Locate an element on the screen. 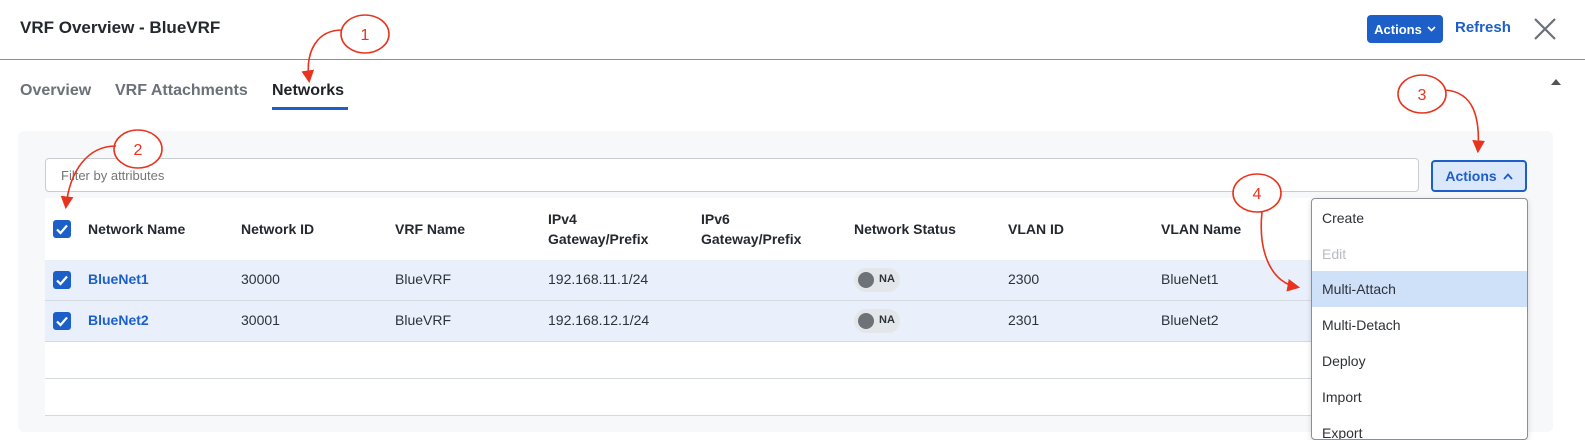 This screenshot has height=440, width=1585. network-name-link: BlueNet2 is located at coordinates (118, 320).